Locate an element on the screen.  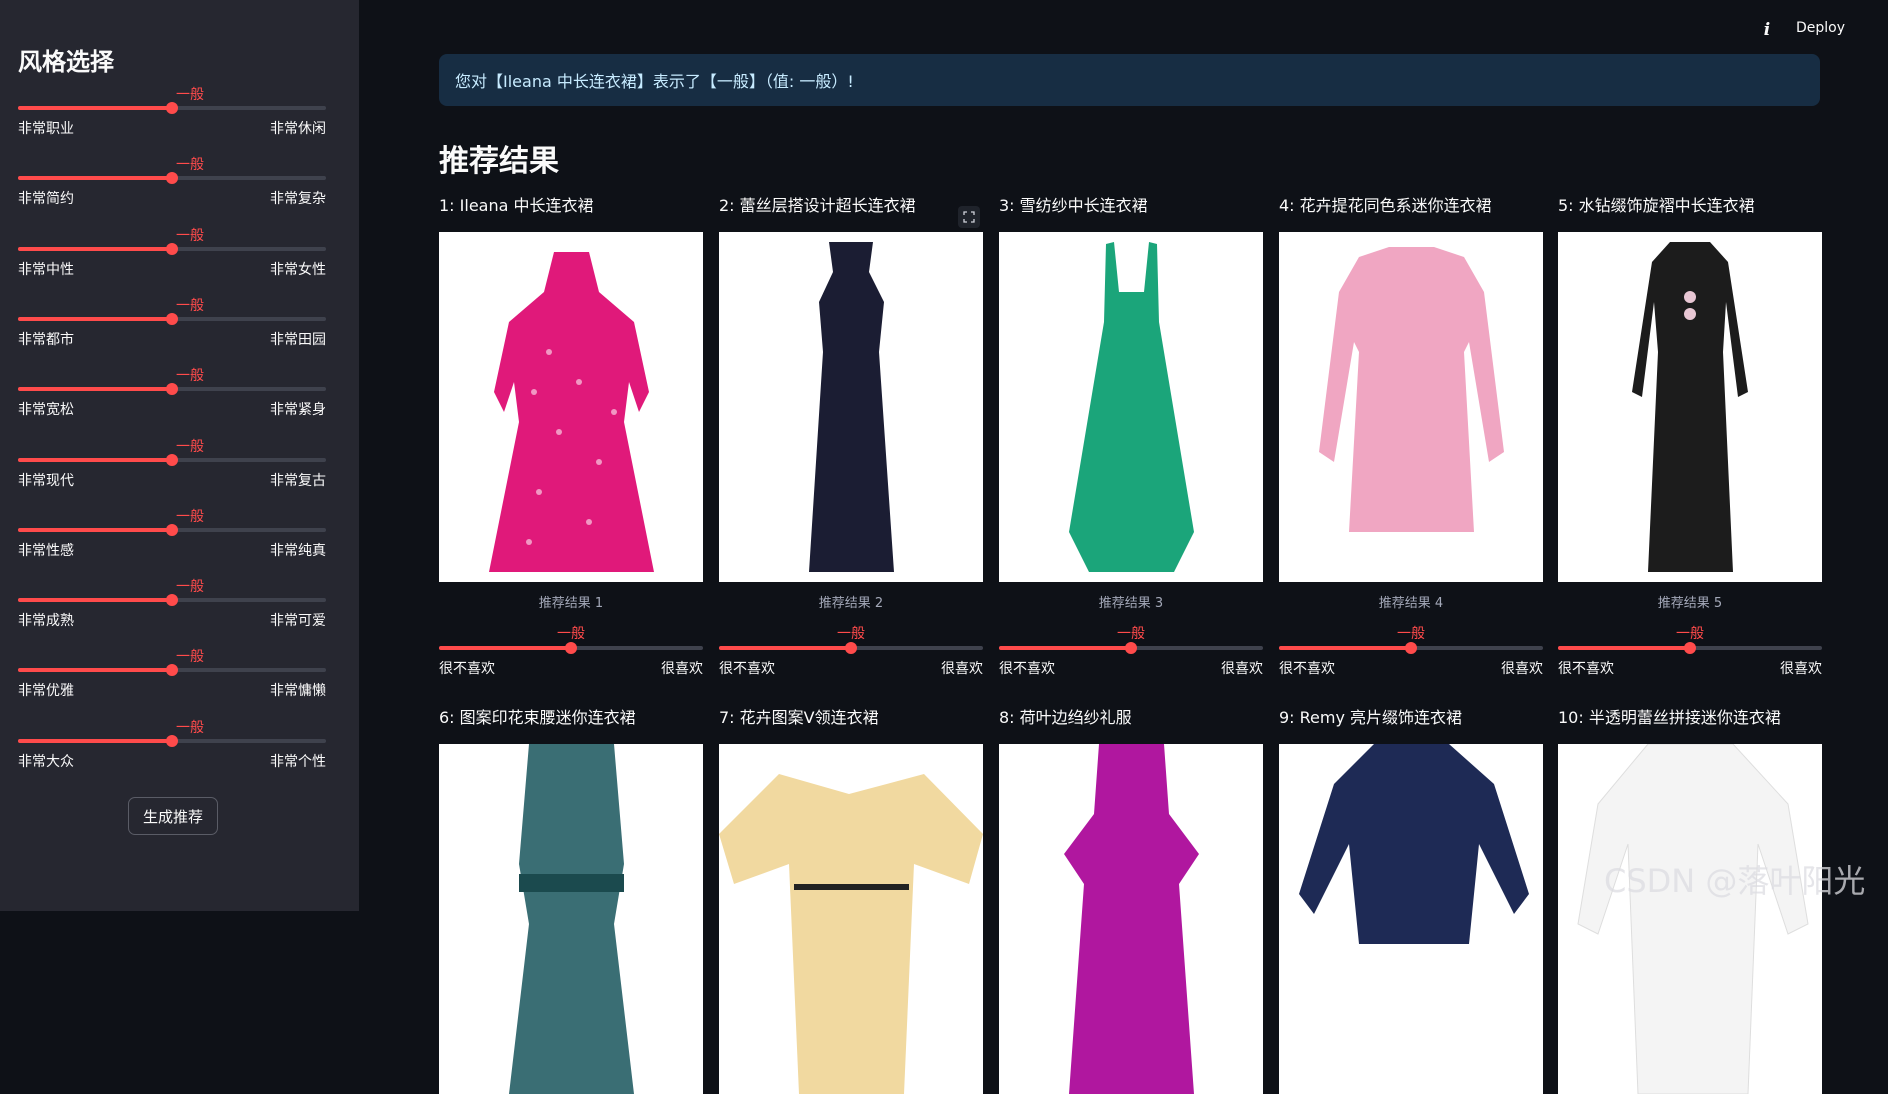
slider-min-label: 非常简约 is located at coordinates (46, 199).